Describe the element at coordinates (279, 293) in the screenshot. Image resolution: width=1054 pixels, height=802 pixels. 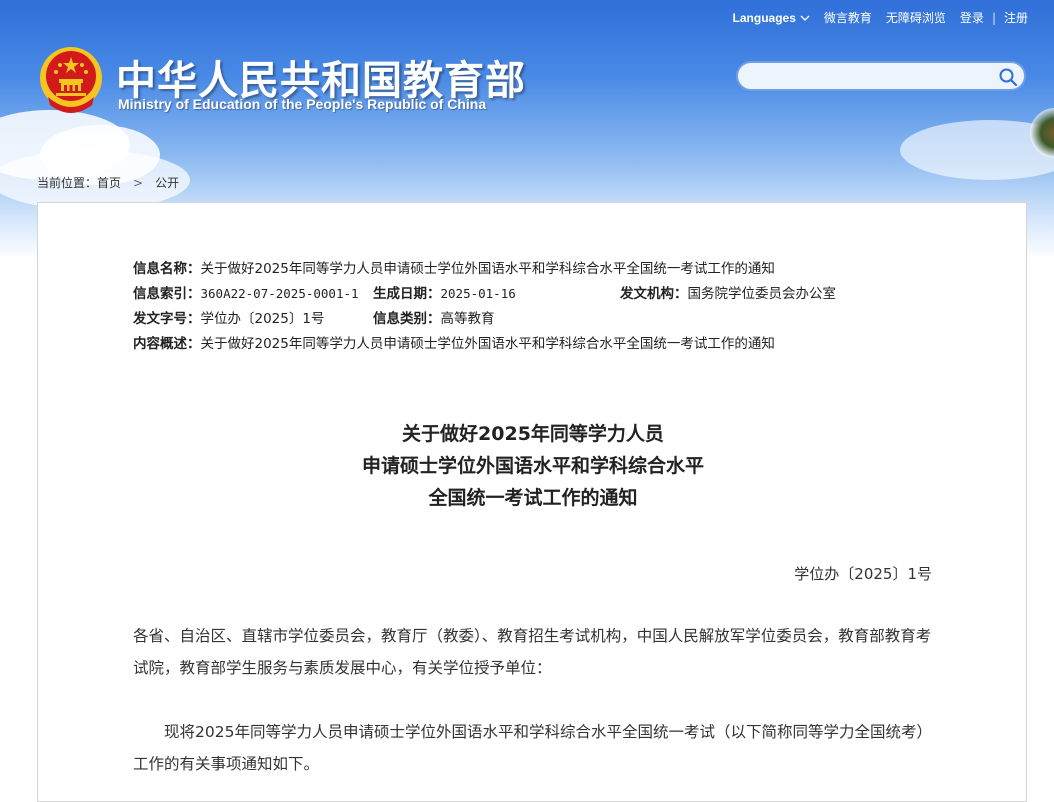
I see `info-index-value: 360A22-07-2025-0001-1` at that location.